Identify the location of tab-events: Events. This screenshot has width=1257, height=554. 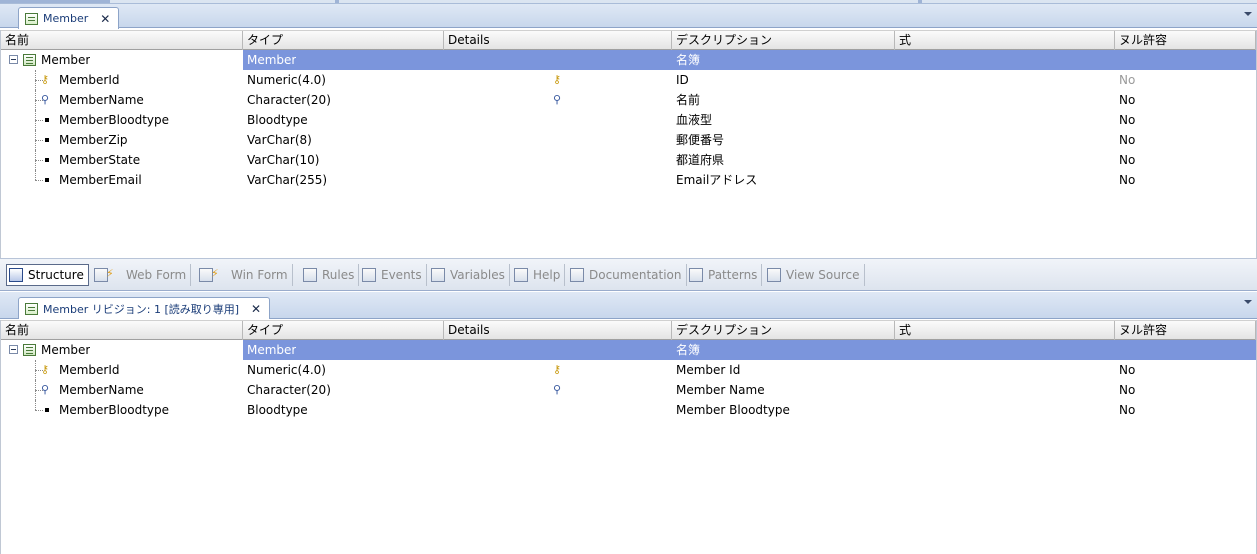
(394, 275).